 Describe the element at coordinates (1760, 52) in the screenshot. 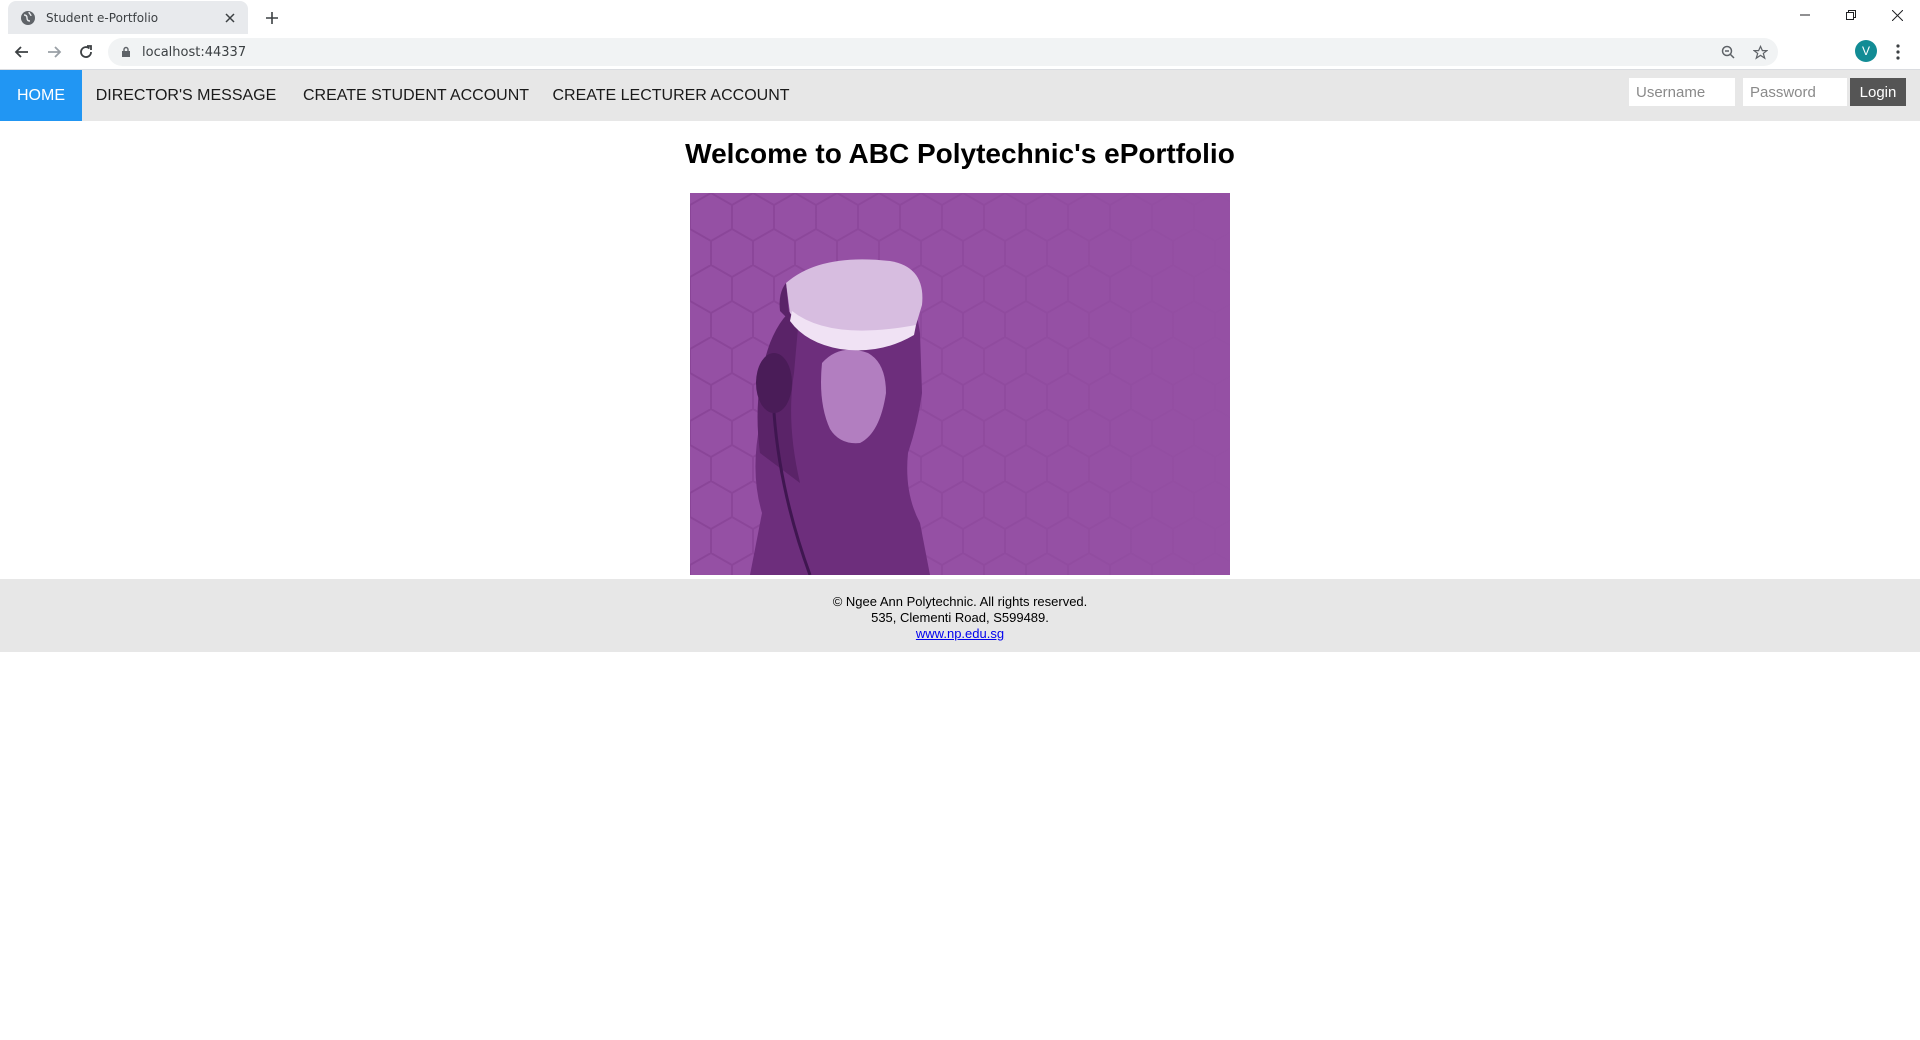

I see `bookmark-star-icon` at that location.